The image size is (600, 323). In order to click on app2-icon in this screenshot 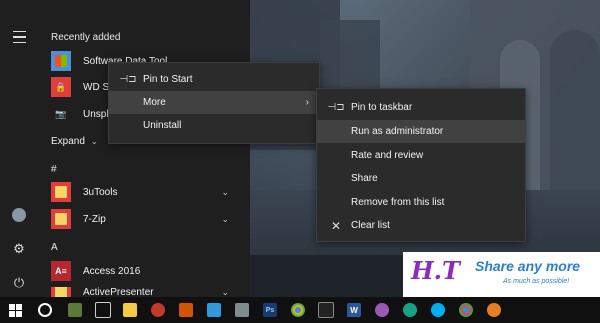, I will do `click(494, 310)`.